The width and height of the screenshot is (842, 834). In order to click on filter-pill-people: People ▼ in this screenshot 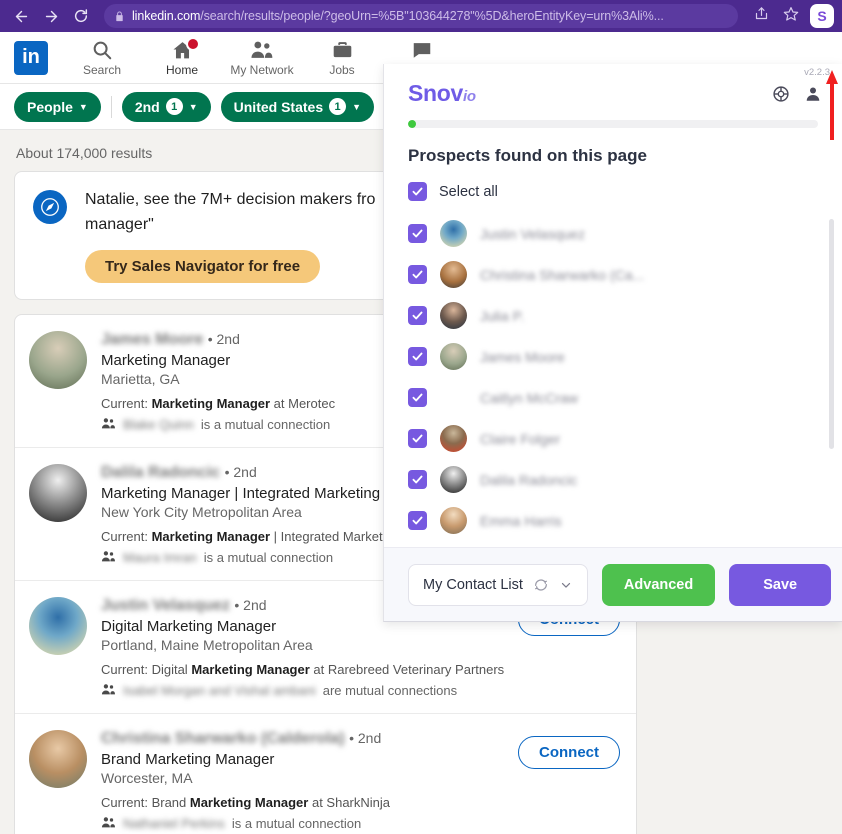, I will do `click(57, 106)`.